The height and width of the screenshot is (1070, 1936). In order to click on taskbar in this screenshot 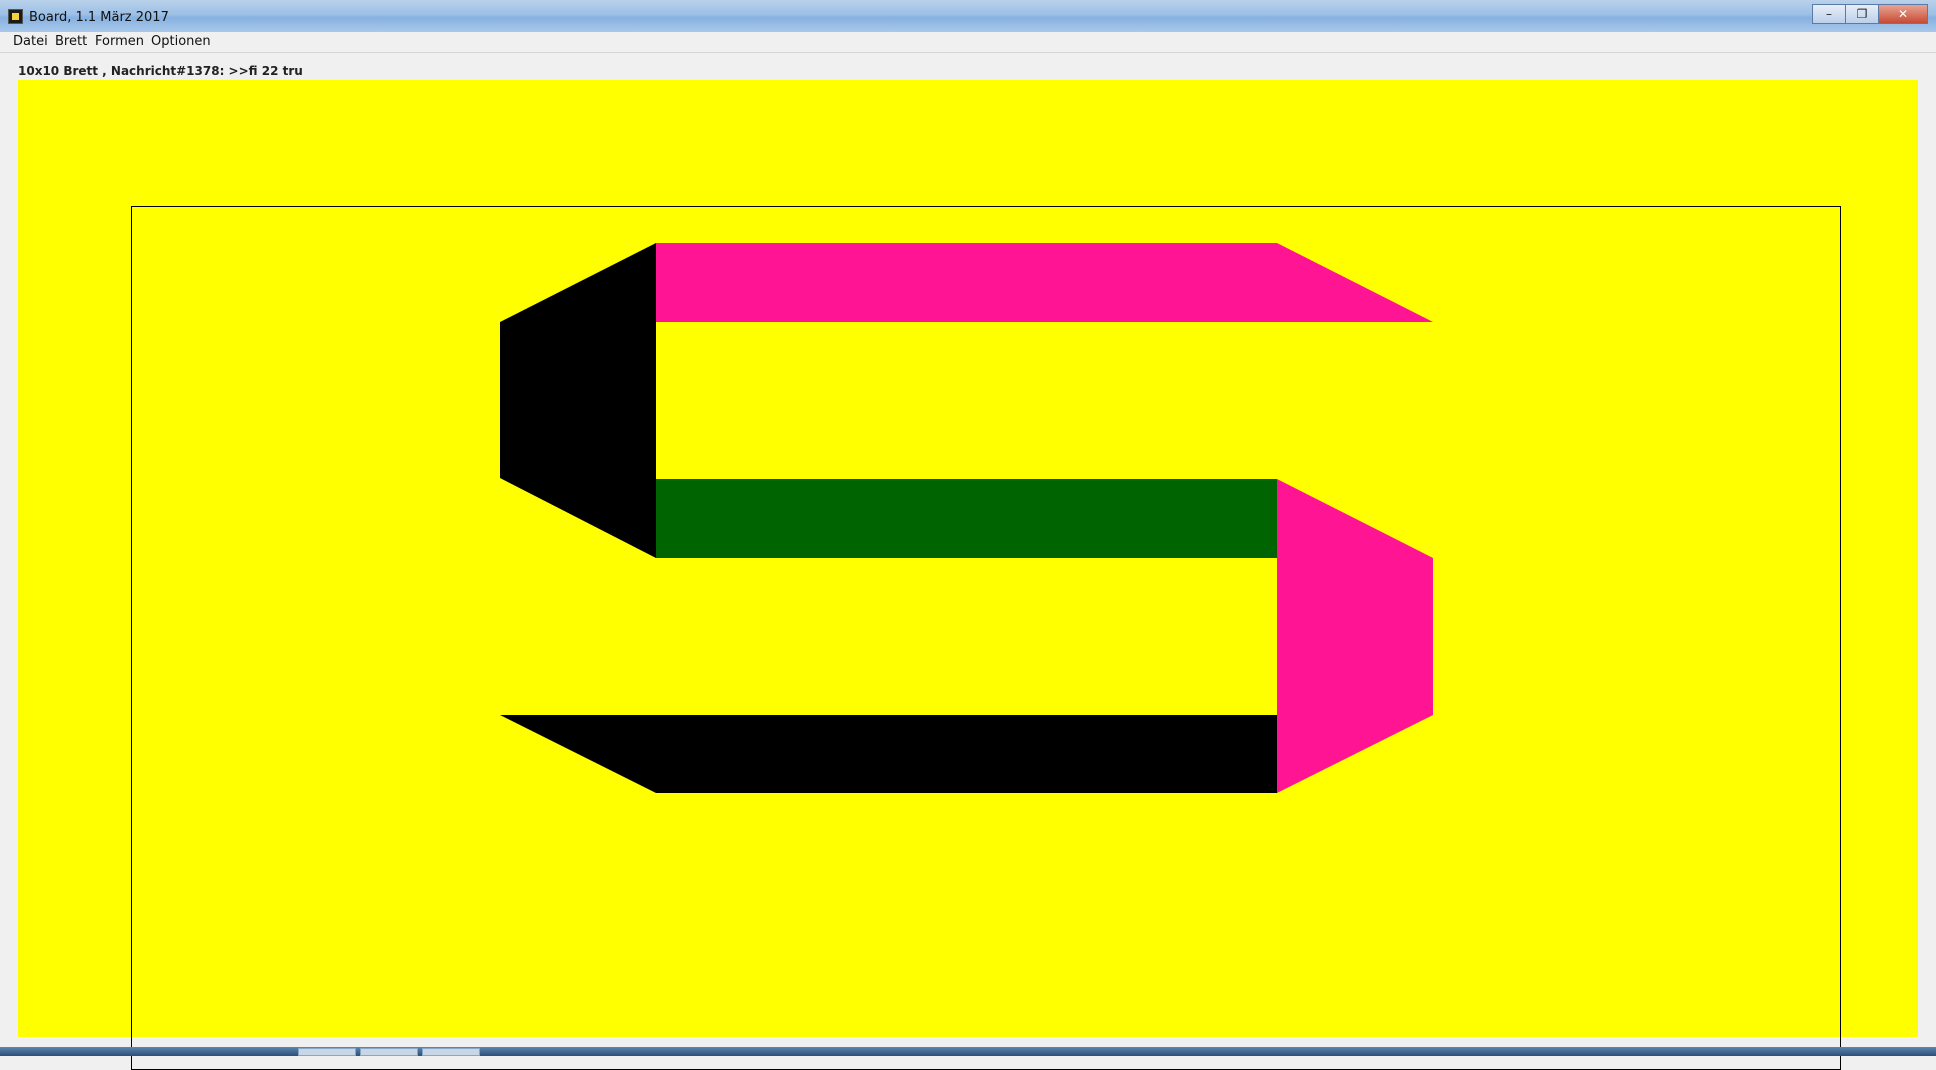, I will do `click(968, 1051)`.